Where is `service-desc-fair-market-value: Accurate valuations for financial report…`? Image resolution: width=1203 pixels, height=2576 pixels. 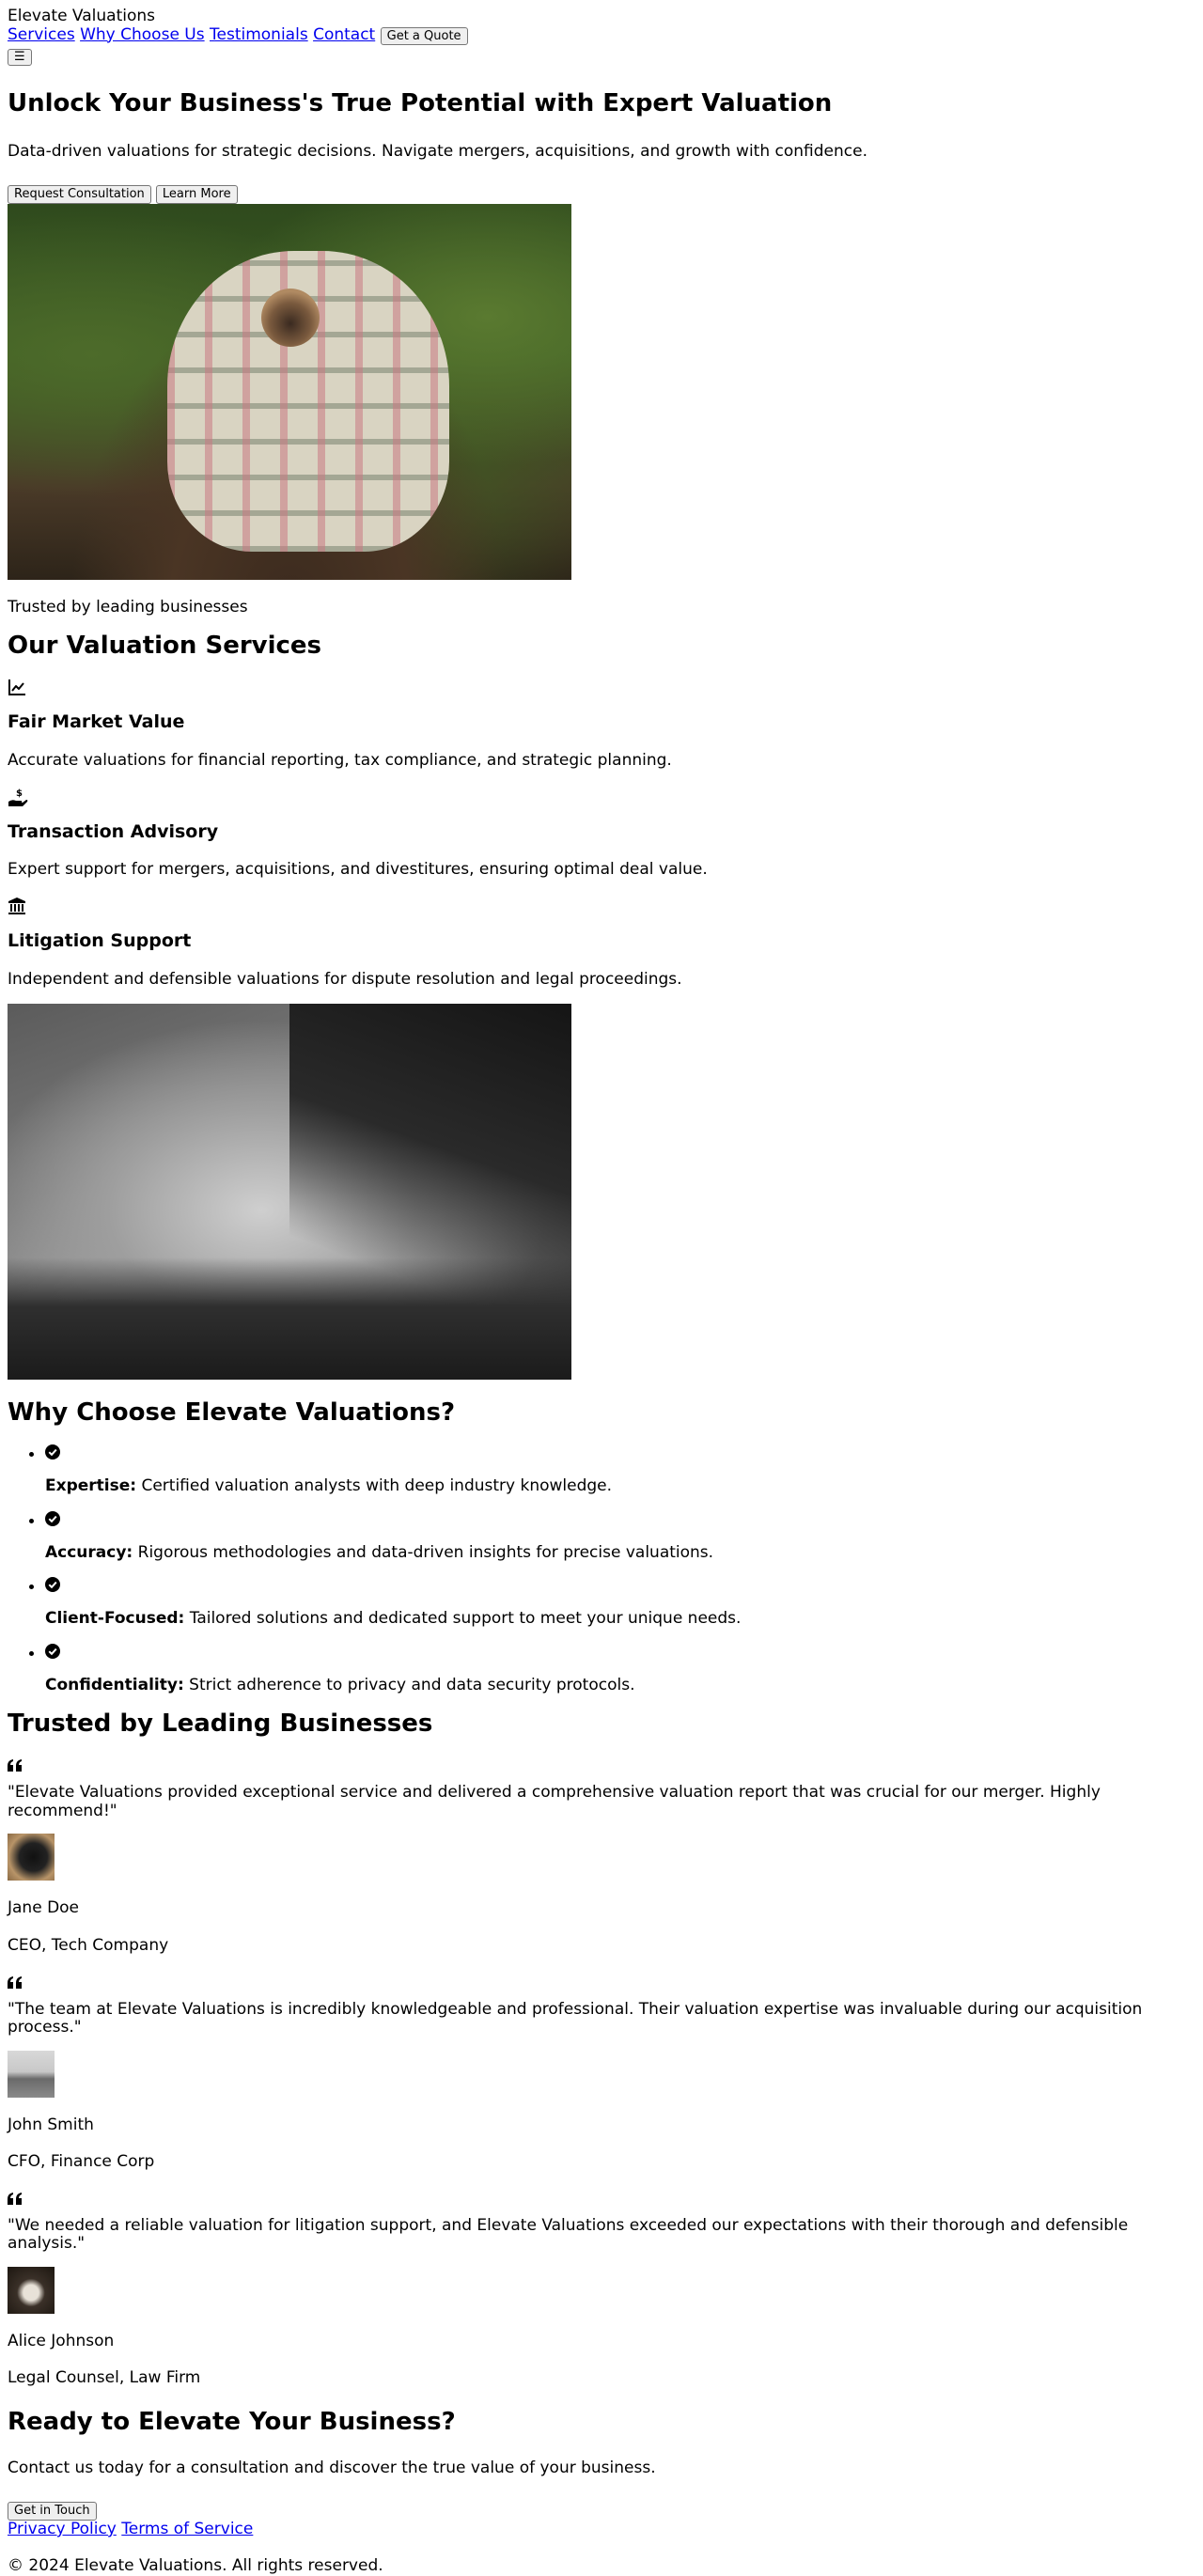 service-desc-fair-market-value: Accurate valuations for financial report… is located at coordinates (340, 761).